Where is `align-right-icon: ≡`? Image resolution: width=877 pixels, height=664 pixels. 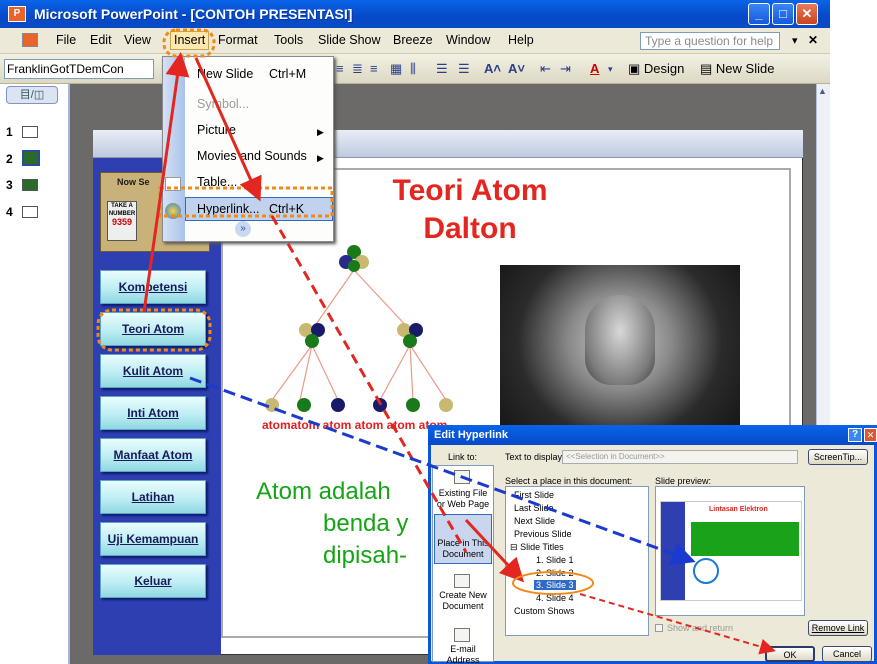 align-right-icon: ≡ is located at coordinates (374, 69).